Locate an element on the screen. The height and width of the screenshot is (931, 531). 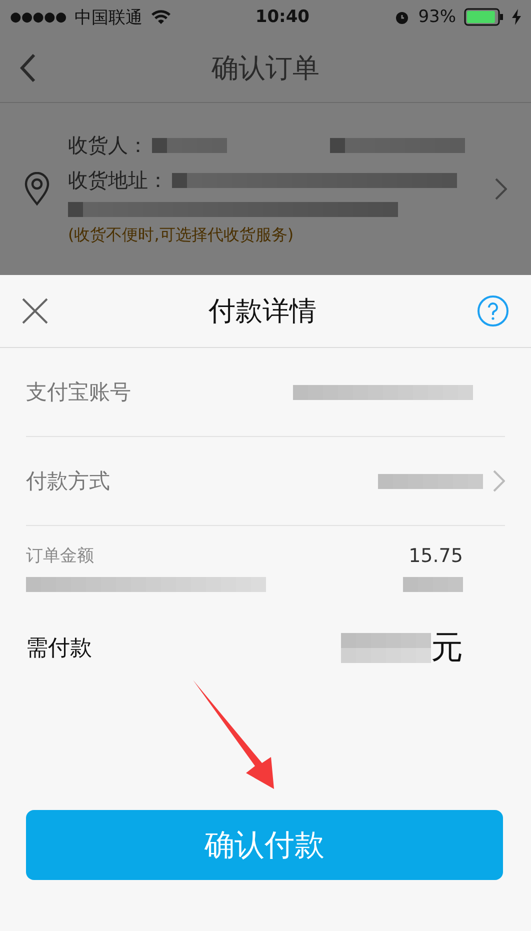
alarm-icon is located at coordinates (402, 17).